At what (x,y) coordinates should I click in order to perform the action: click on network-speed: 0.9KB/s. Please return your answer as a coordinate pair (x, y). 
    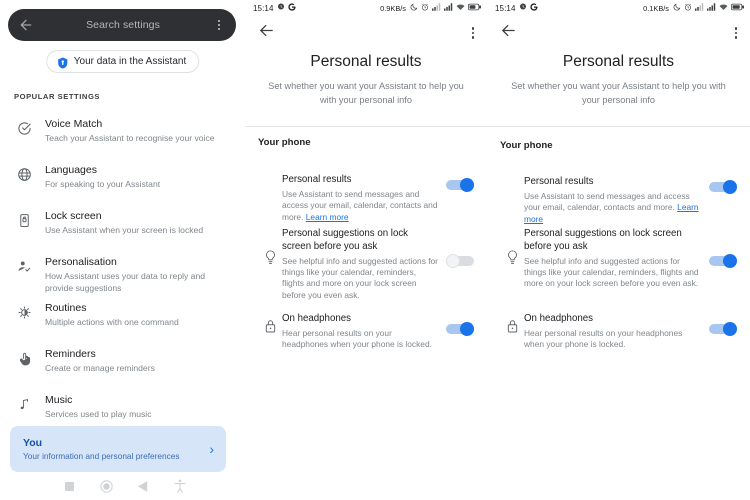
    Looking at the image, I should click on (393, 8).